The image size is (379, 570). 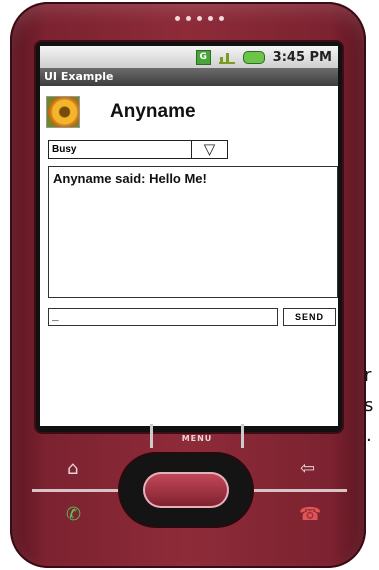 What do you see at coordinates (77, 490) in the screenshot?
I see `divider-line-left` at bounding box center [77, 490].